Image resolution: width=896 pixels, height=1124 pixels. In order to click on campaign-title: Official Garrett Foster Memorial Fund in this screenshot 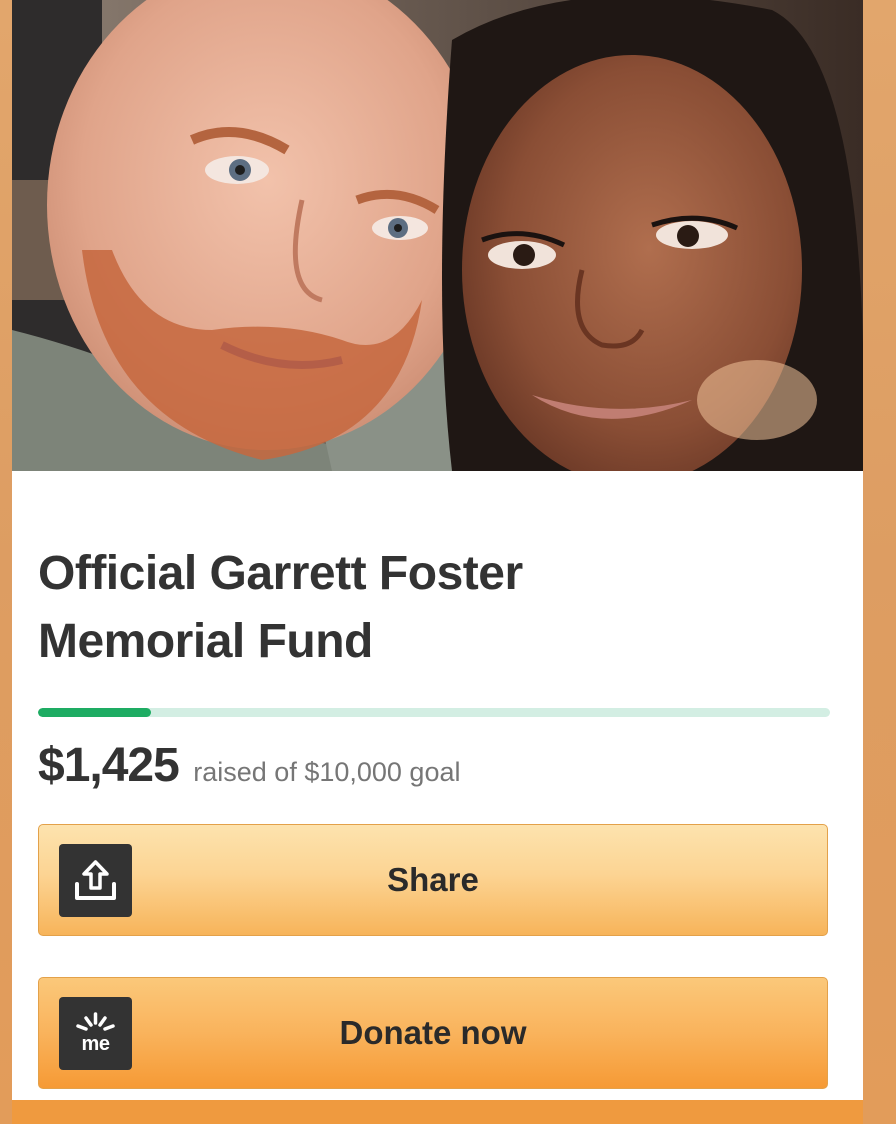, I will do `click(418, 608)`.